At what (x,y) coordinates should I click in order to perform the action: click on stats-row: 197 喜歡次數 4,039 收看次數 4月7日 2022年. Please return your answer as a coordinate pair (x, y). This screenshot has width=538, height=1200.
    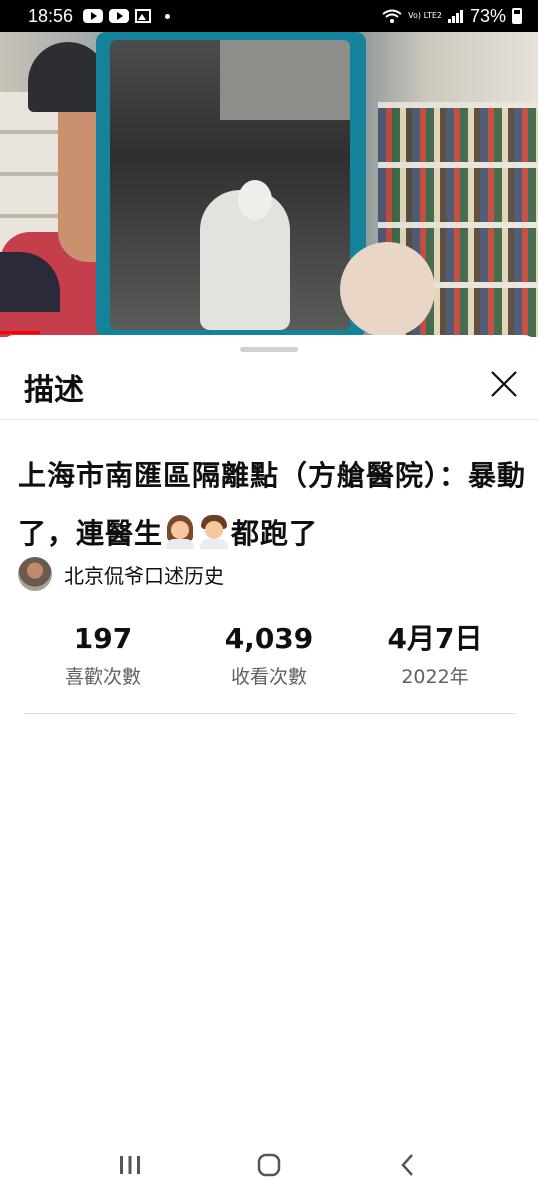
    Looking at the image, I should click on (270, 655).